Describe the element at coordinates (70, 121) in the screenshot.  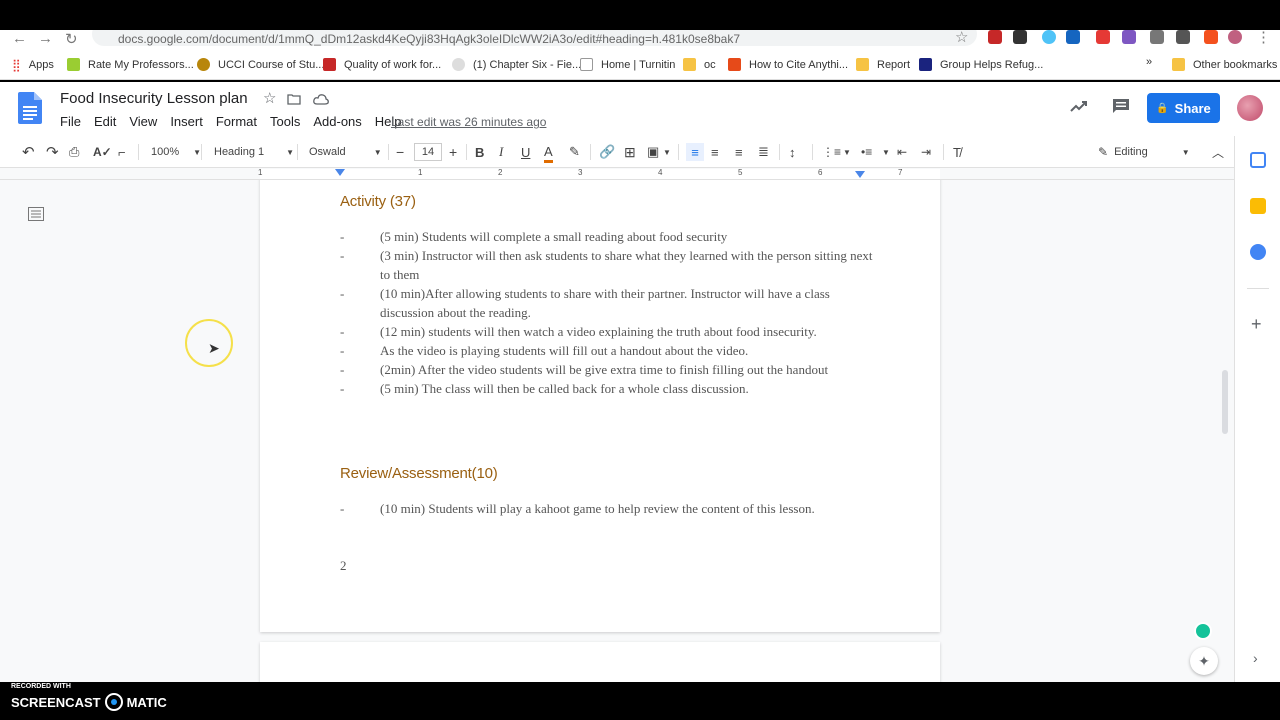
I see `menu-file: File` at that location.